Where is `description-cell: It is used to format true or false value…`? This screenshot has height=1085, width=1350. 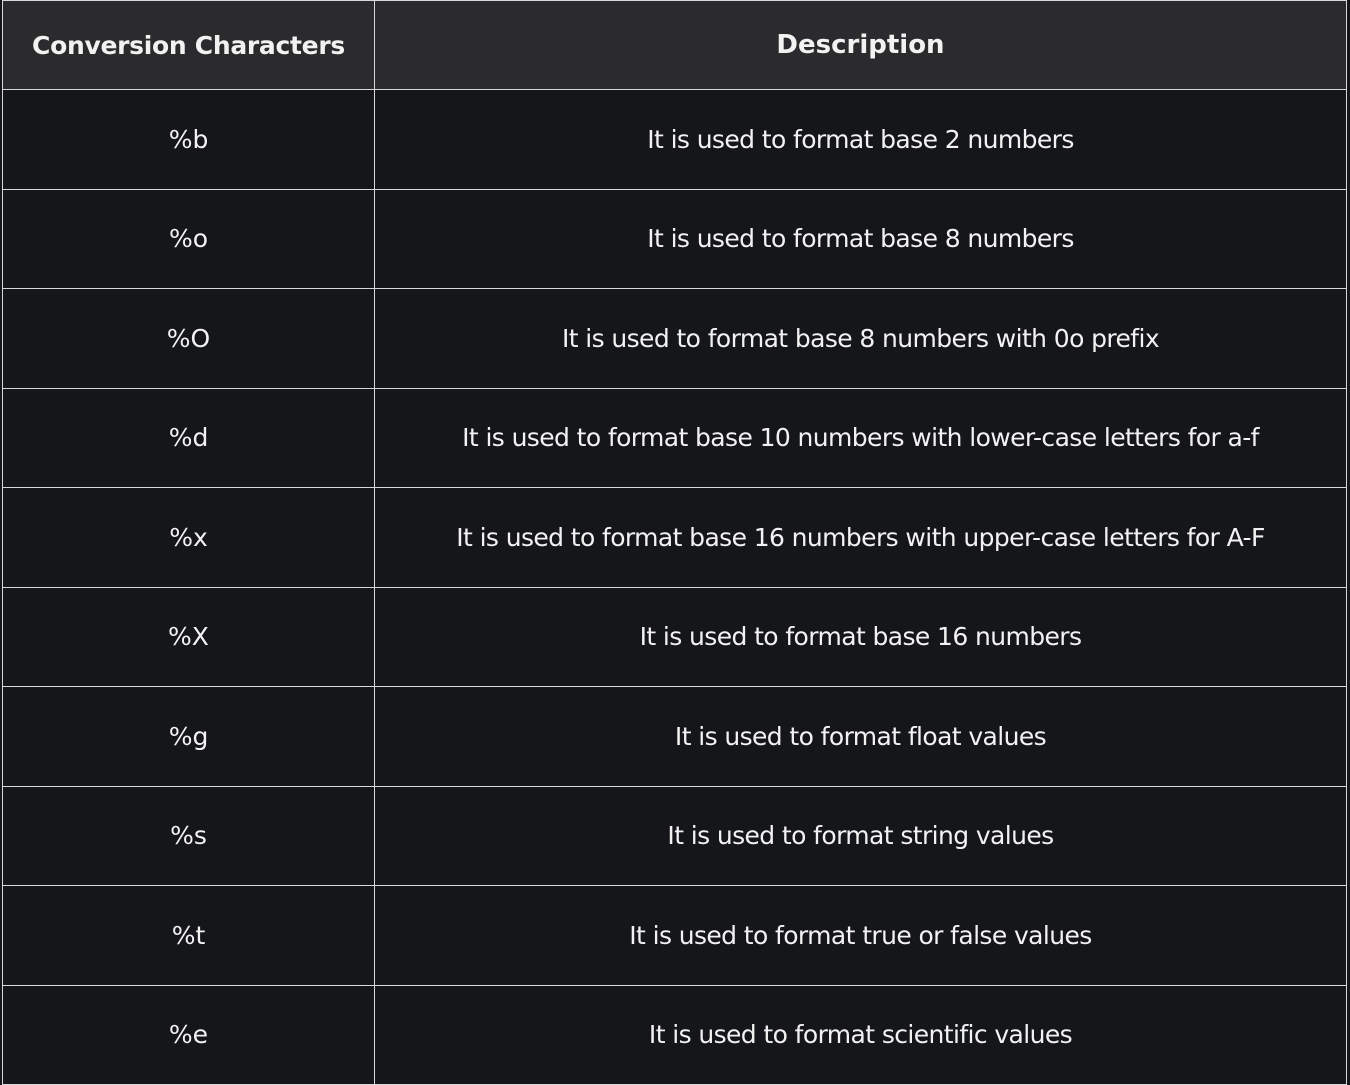 description-cell: It is used to format true or false value… is located at coordinates (860, 935).